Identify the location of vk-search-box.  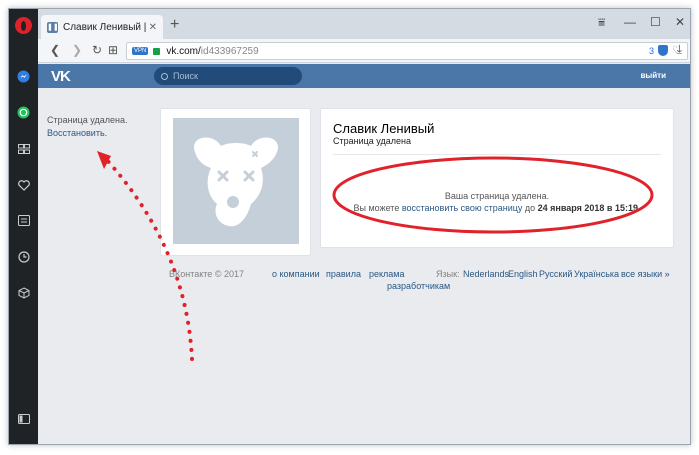
(228, 76).